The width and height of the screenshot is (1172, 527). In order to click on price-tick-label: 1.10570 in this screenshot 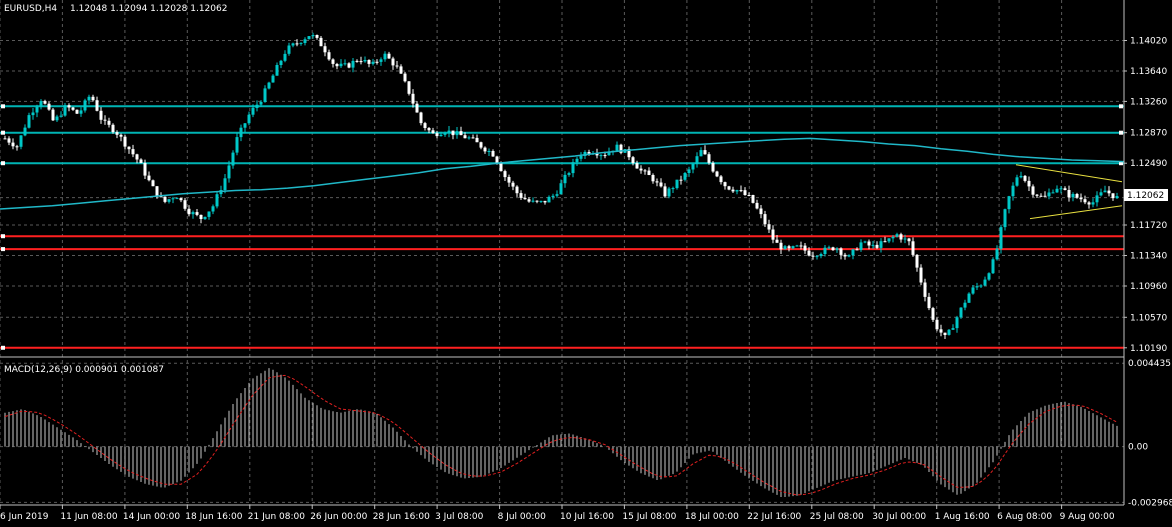, I will do `click(1148, 318)`.